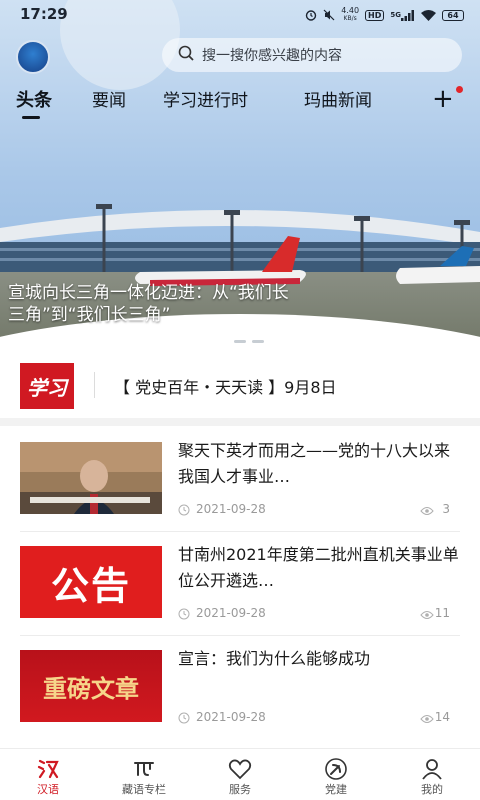 The width and height of the screenshot is (480, 800). What do you see at coordinates (109, 98) in the screenshot?
I see `tab-important-news: 要闻` at bounding box center [109, 98].